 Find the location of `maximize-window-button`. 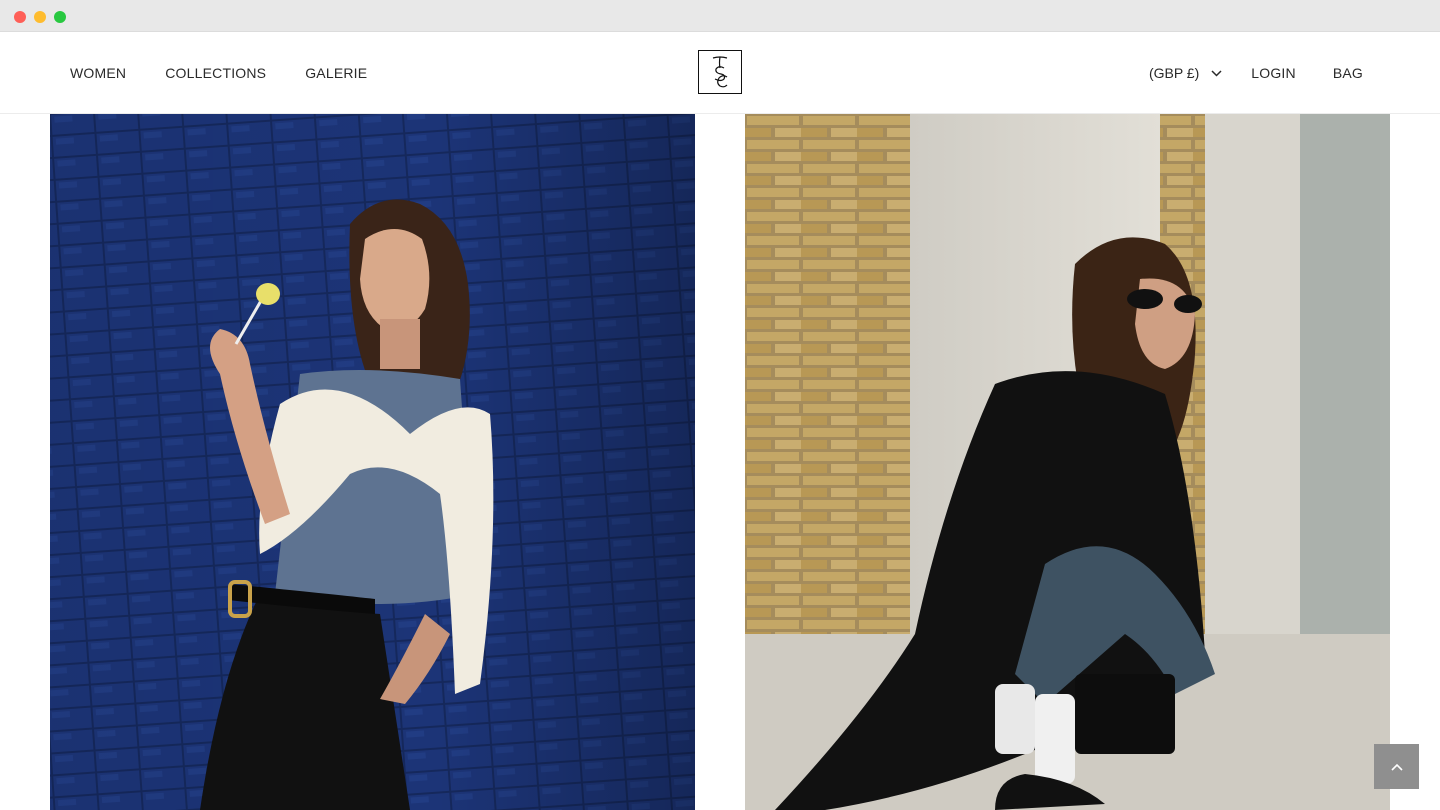

maximize-window-button is located at coordinates (60, 17).